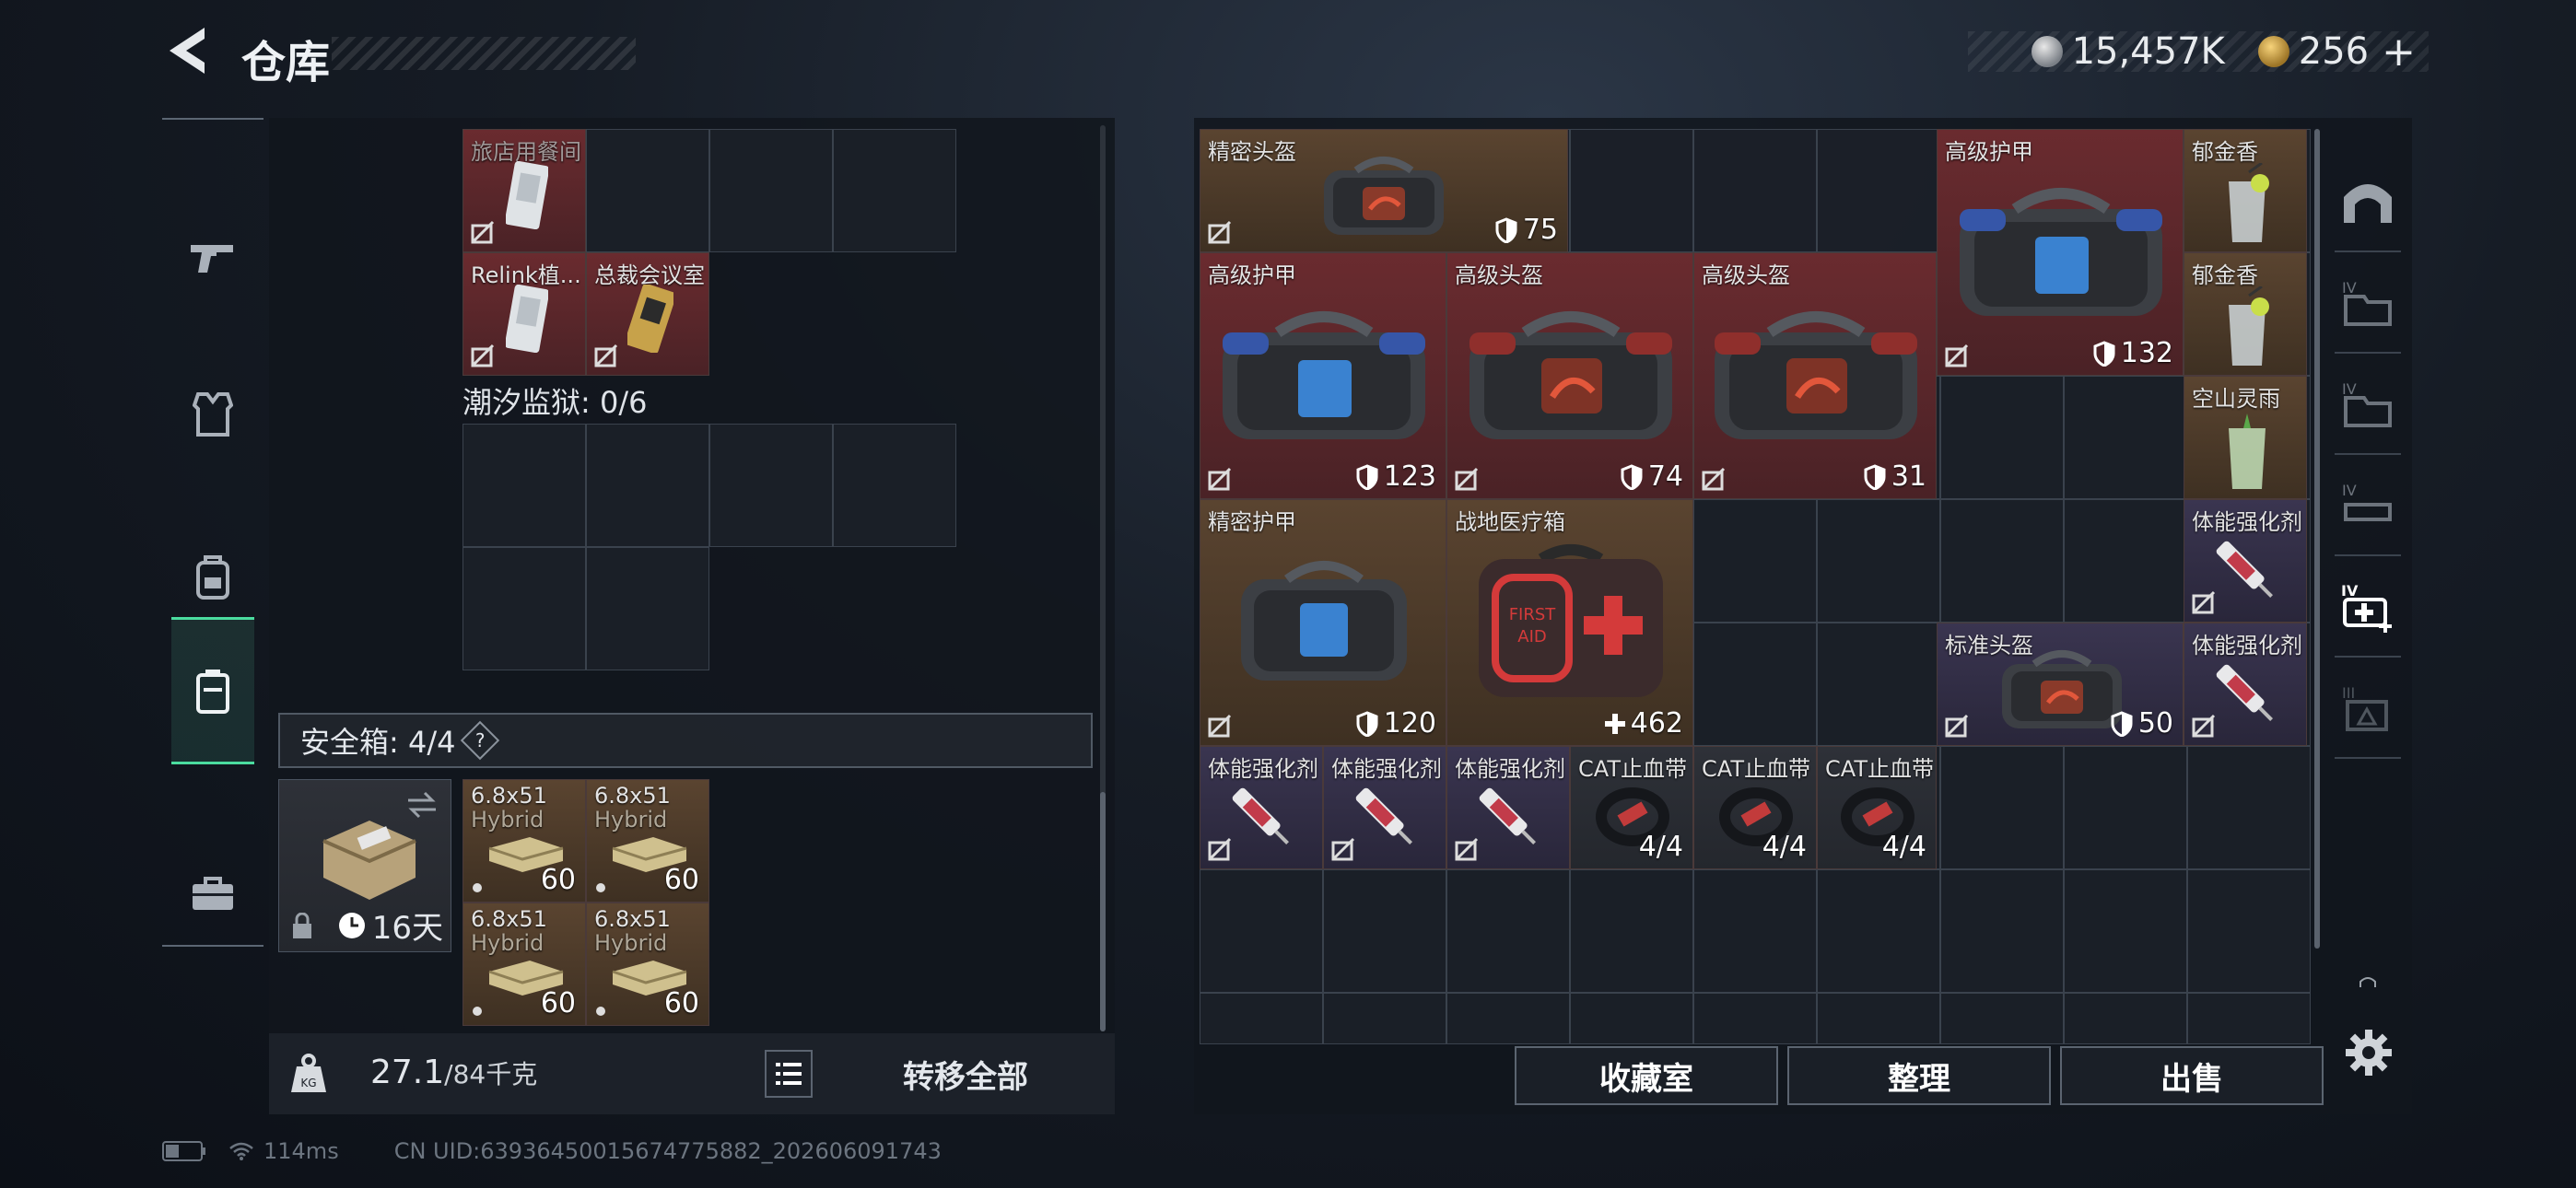  What do you see at coordinates (1569, 375) in the screenshot?
I see `stash-item-helmet: 高级头盔 74` at bounding box center [1569, 375].